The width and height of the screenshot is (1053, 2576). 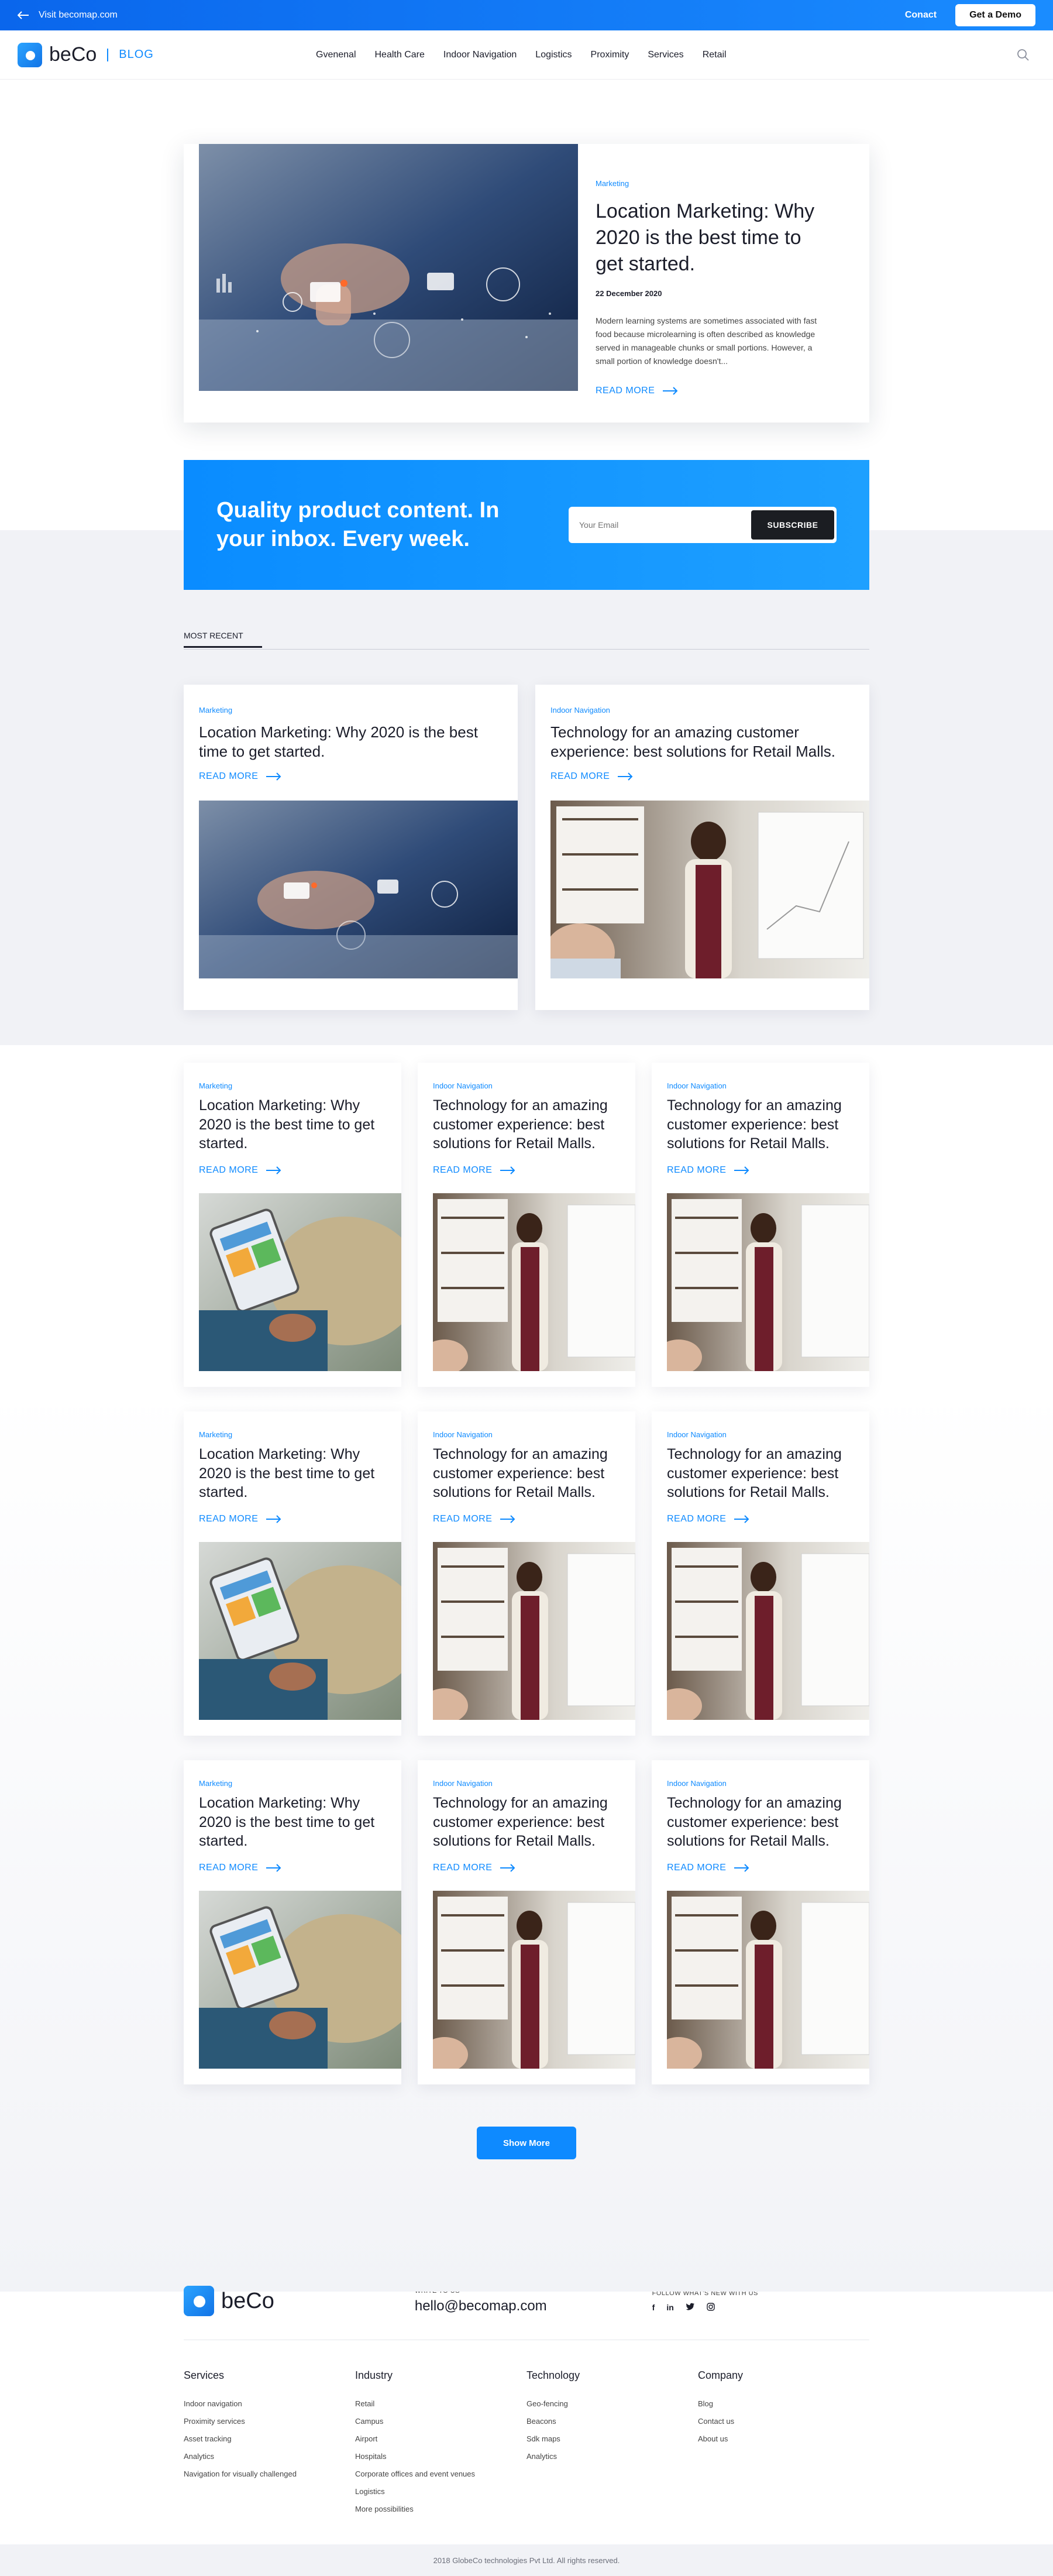 What do you see at coordinates (440, 2491) in the screenshot?
I see `footer-link: Logistics` at bounding box center [440, 2491].